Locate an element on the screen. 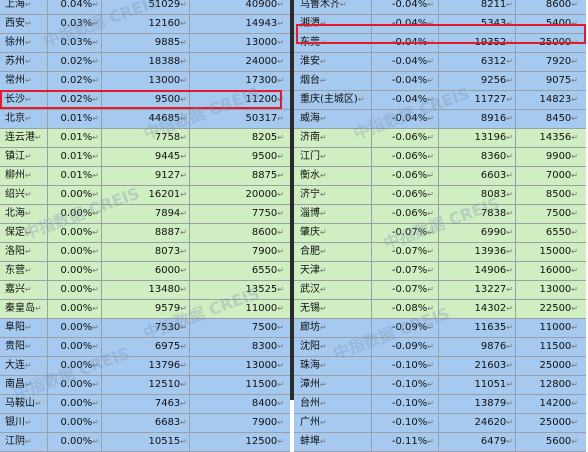  value-cell: 13936↵ is located at coordinates (477, 252).